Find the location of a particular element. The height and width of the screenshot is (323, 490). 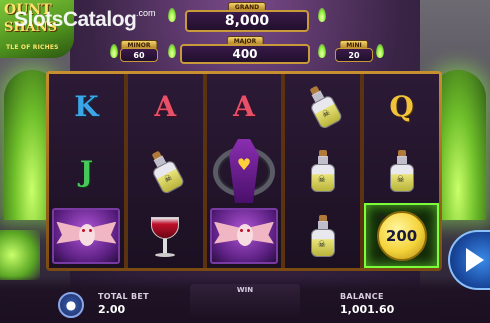

symbol-q: Q is located at coordinates (401, 106).